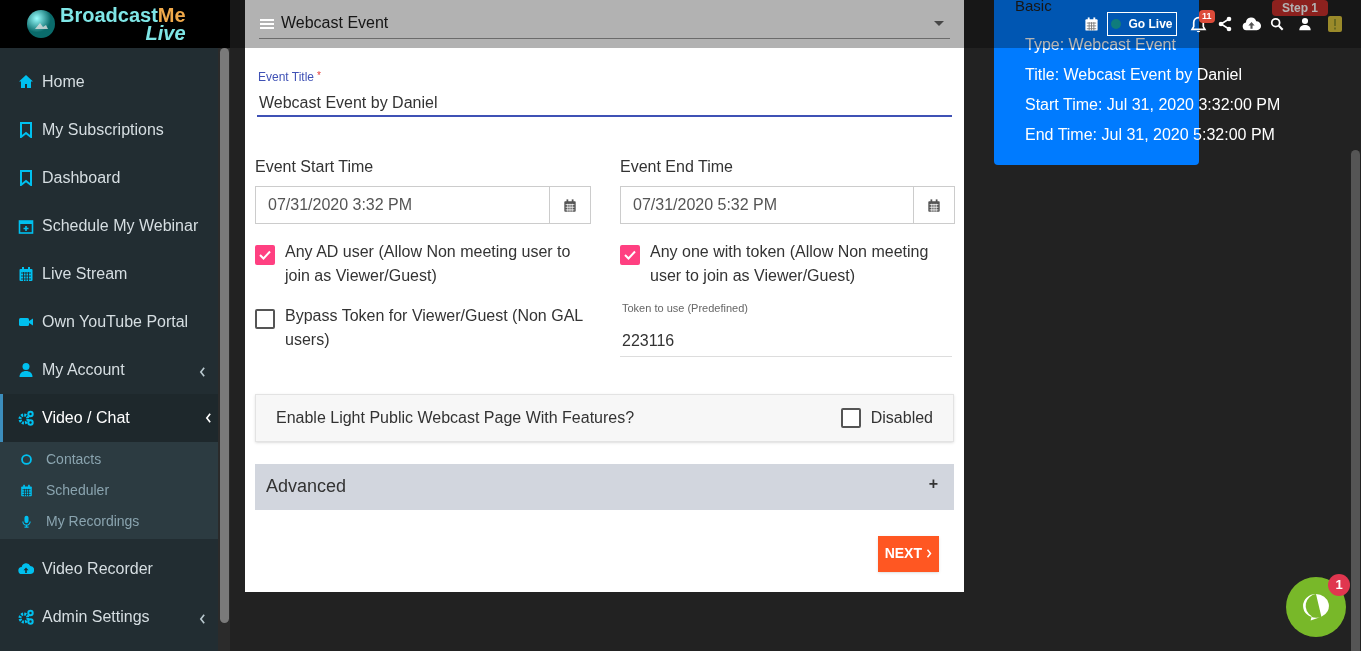 The image size is (1361, 651). Describe the element at coordinates (109, 418) in the screenshot. I see `sidebar-item: Video / Chat` at that location.